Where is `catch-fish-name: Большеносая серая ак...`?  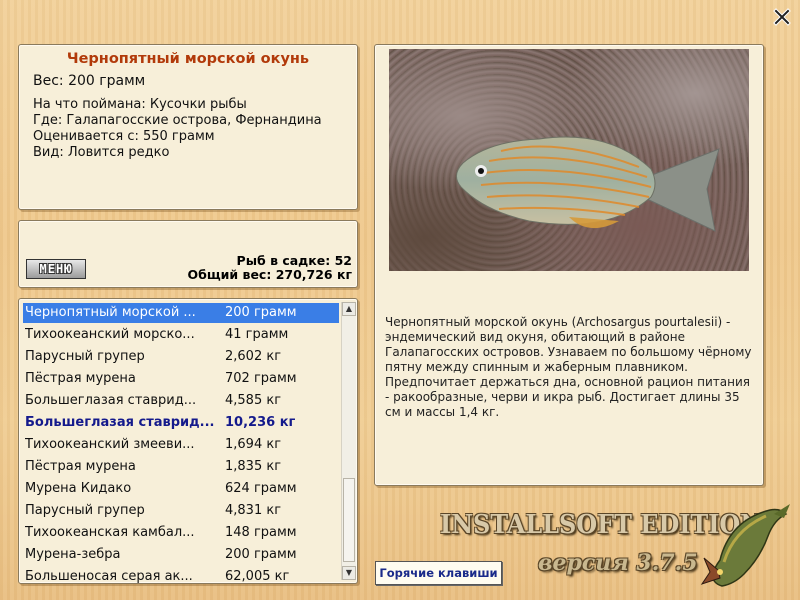
catch-fish-name: Большеносая серая ак... is located at coordinates (109, 576).